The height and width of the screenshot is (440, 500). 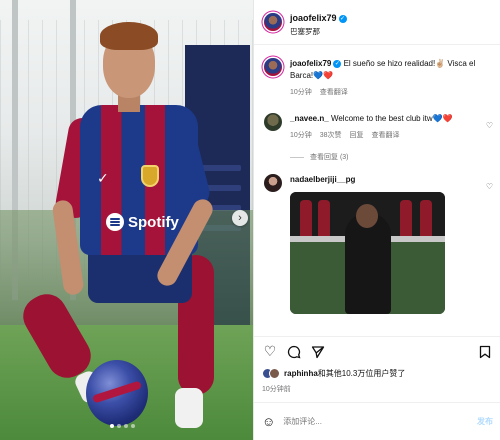 I want to click on shirt-sponsor: Spotify, so click(x=142, y=222).